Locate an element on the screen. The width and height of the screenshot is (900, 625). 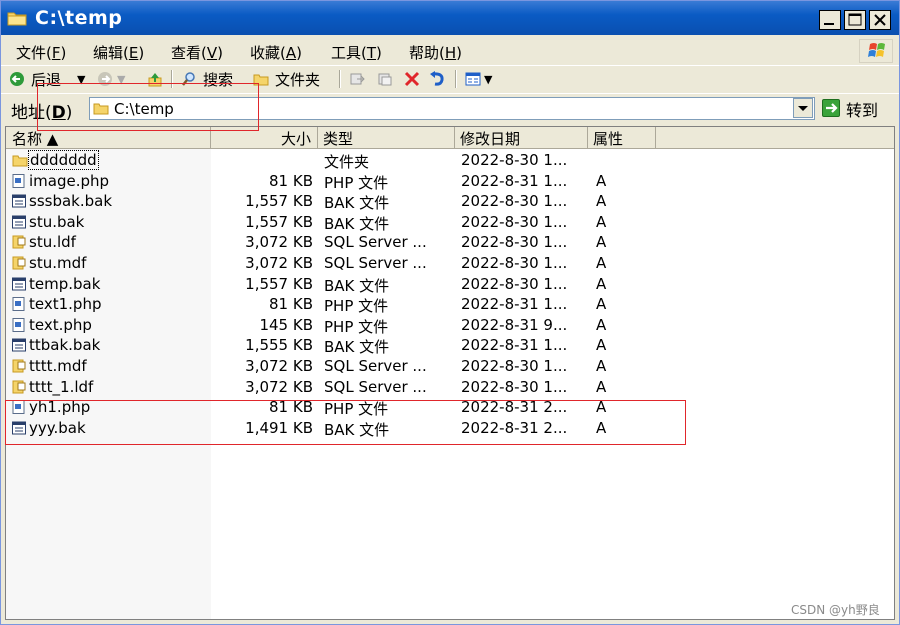
title-bar: C:\temp is located at coordinates (450, 18).